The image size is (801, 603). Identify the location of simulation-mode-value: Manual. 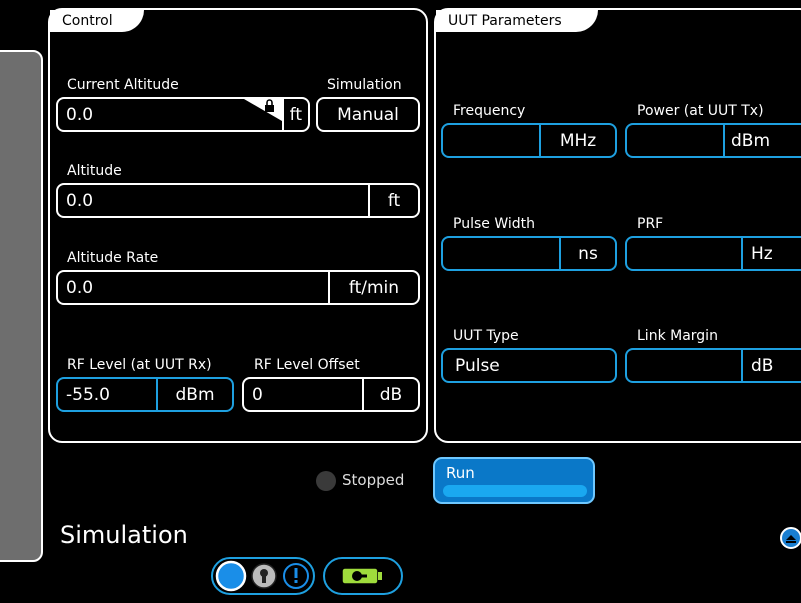
(368, 114).